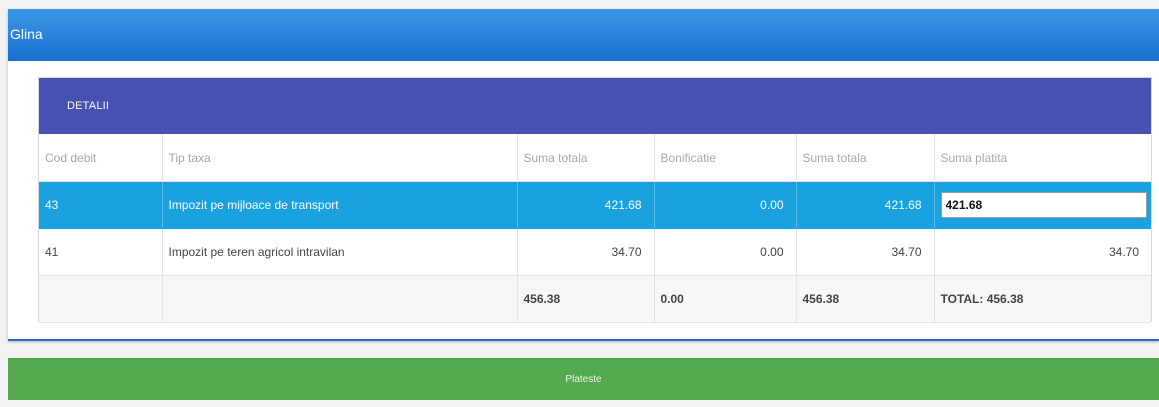 The width and height of the screenshot is (1159, 407). What do you see at coordinates (101, 205) in the screenshot?
I see `cell-cod-debit: 43` at bounding box center [101, 205].